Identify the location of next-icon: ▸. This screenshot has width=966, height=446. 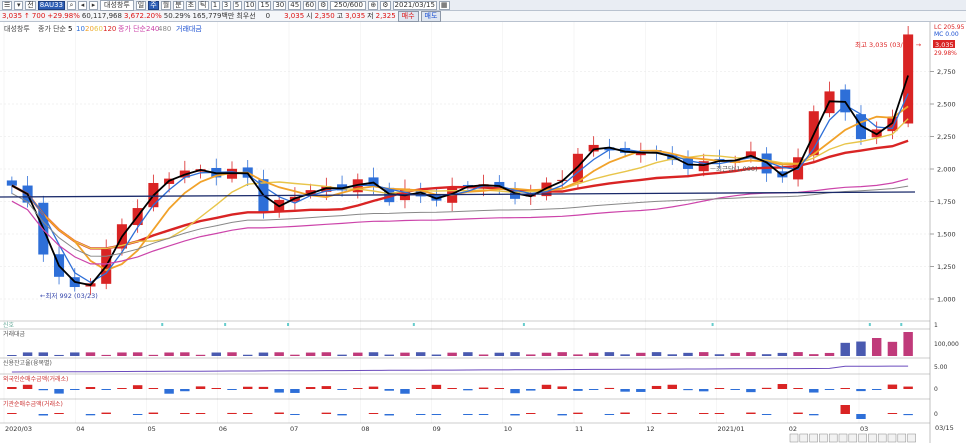
(94, 5).